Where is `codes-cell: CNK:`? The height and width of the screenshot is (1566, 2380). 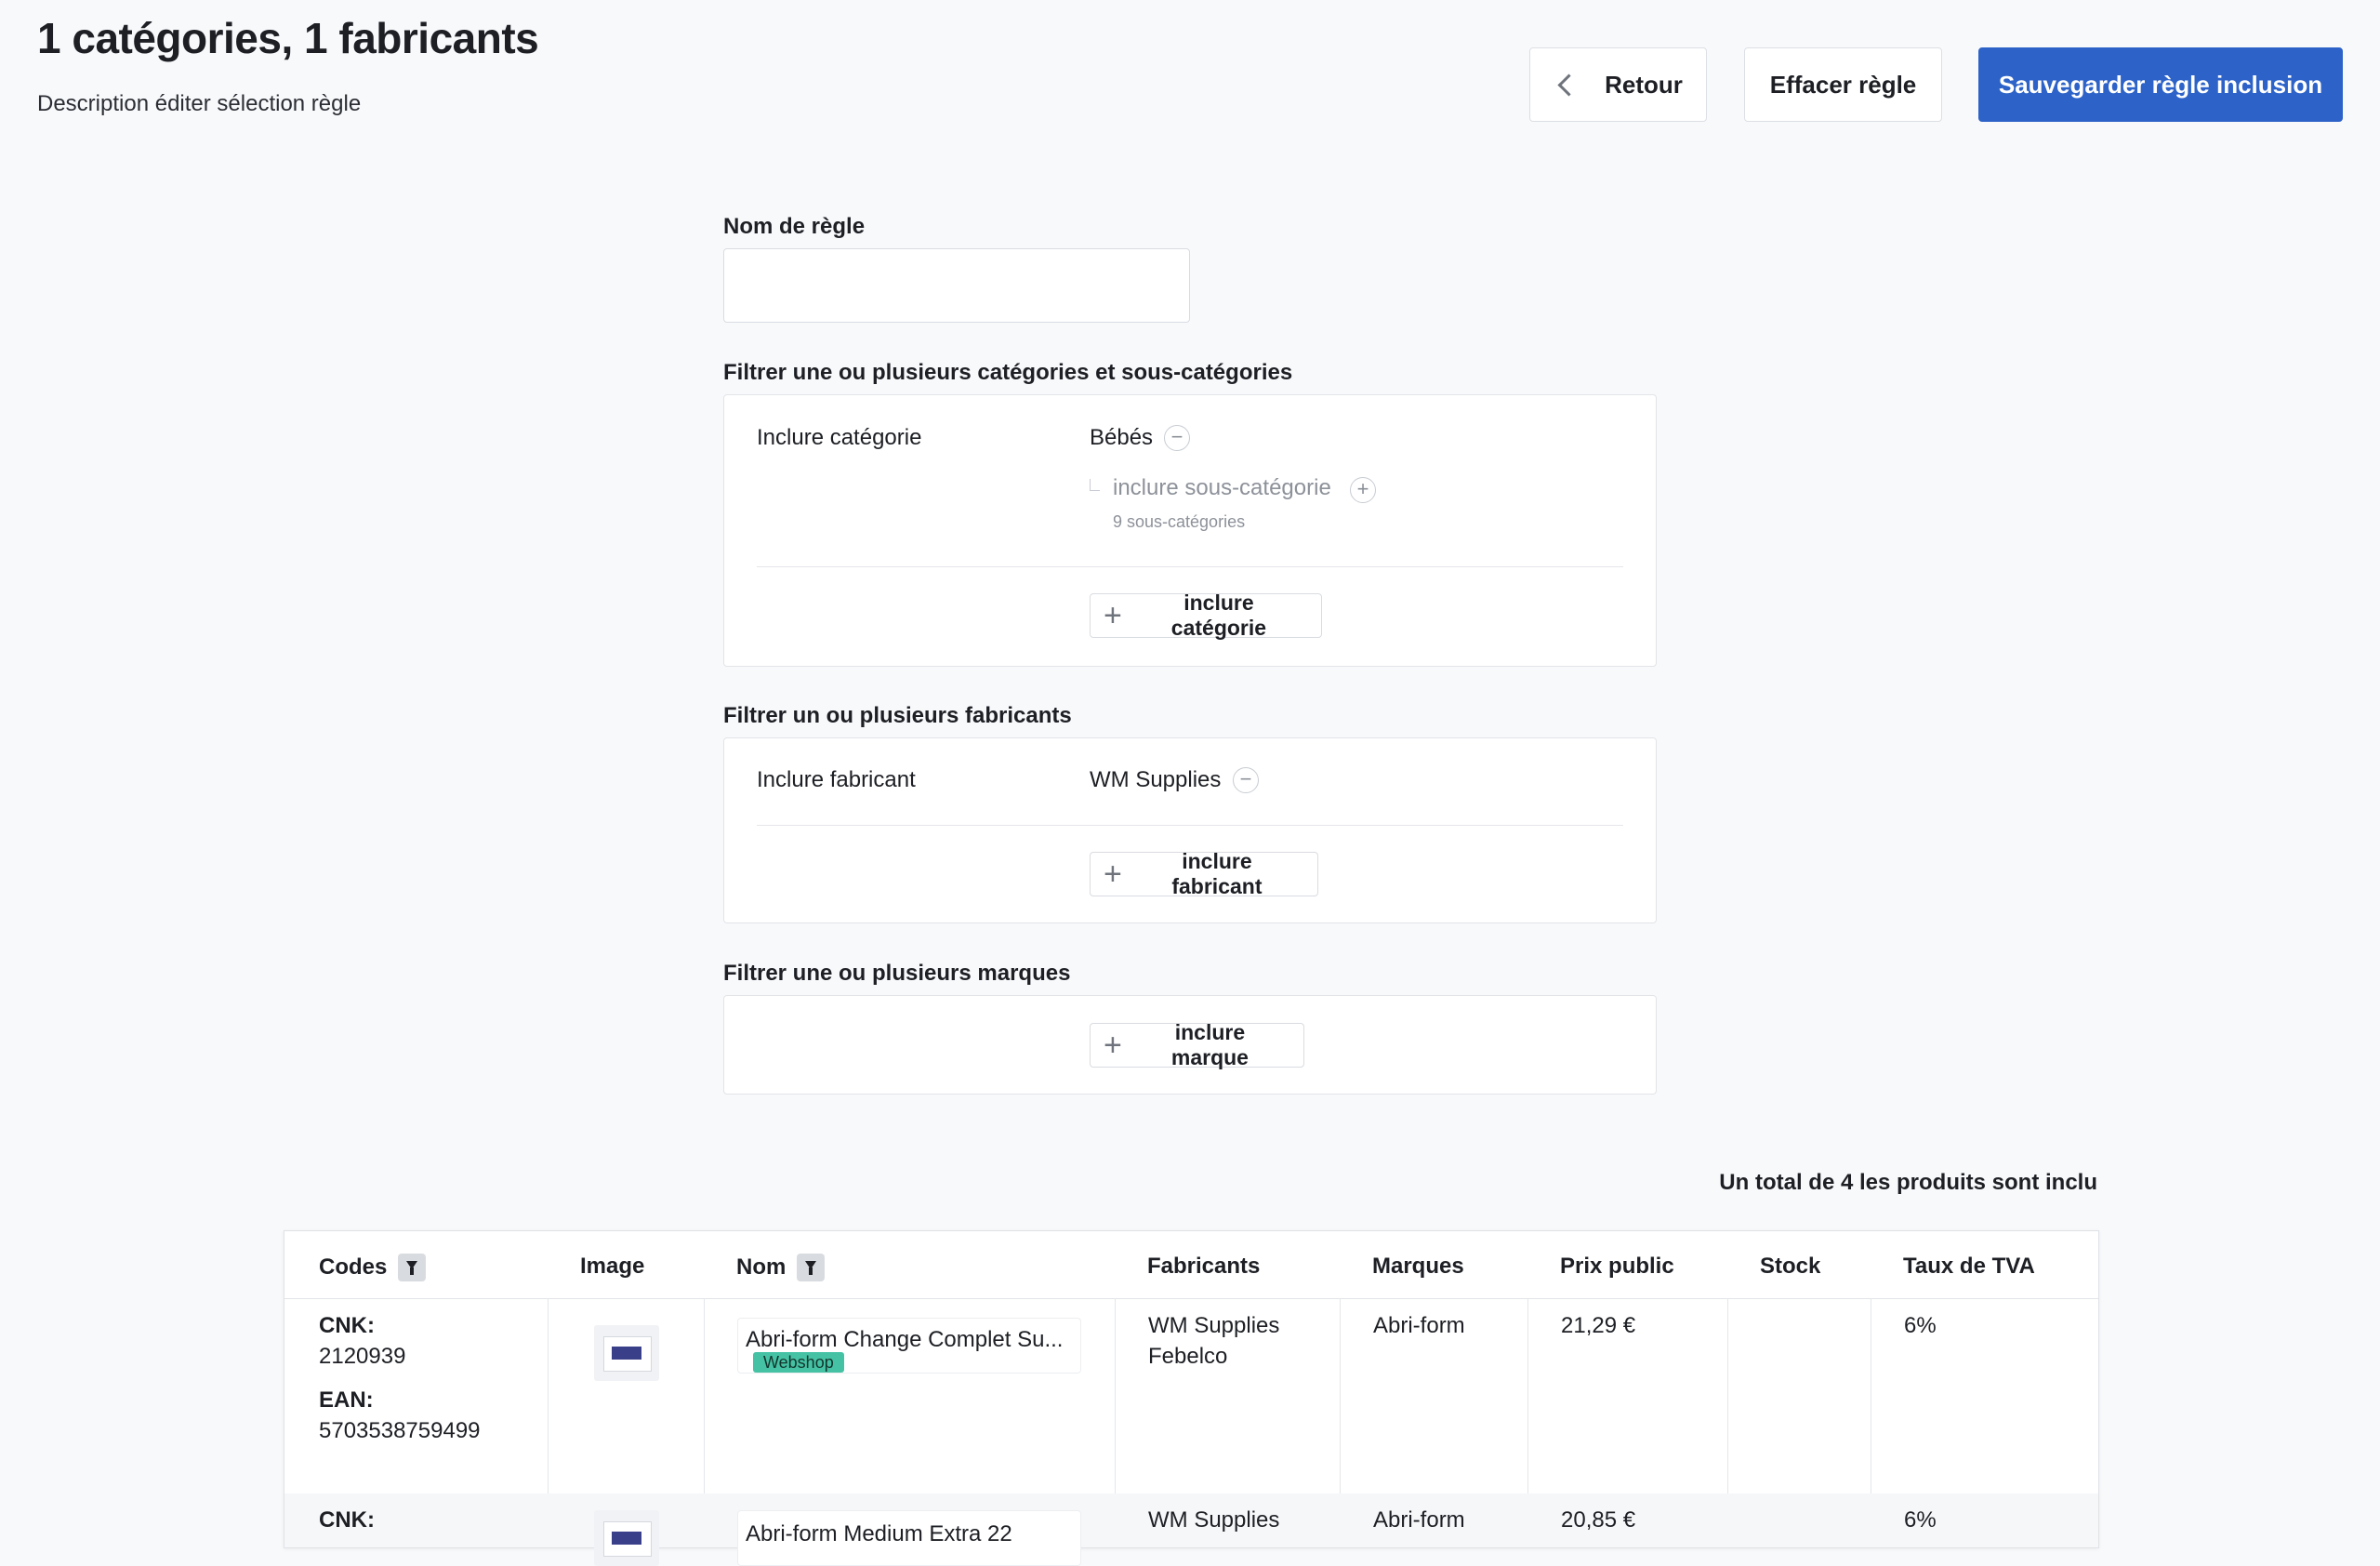 codes-cell: CNK: is located at coordinates (347, 1520).